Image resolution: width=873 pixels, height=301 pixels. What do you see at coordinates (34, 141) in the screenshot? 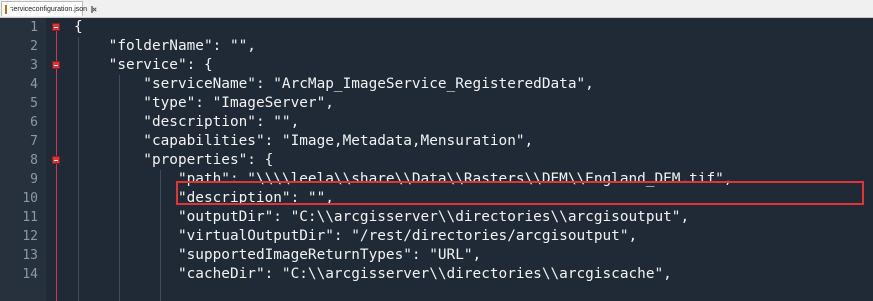
I see `line-number: 7` at bounding box center [34, 141].